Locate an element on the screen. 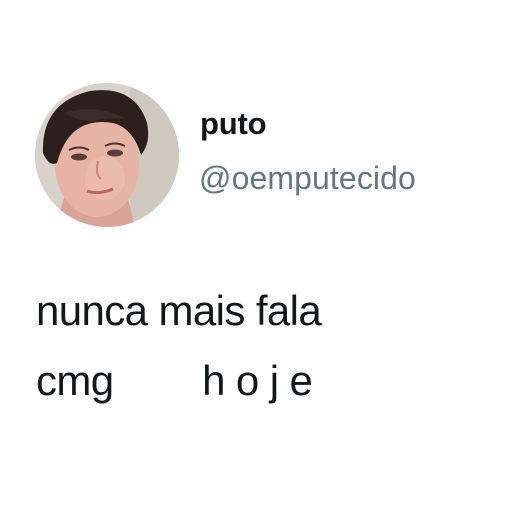  tweet-text-line-1: nunca mais fala is located at coordinates (179, 310).